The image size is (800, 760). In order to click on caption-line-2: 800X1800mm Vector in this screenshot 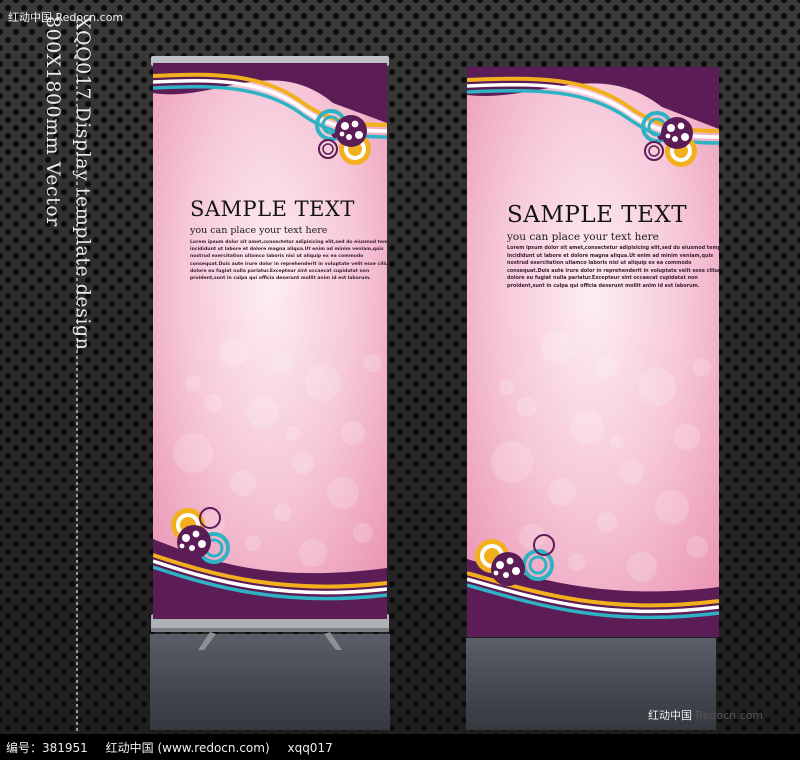, I will do `click(53, 121)`.